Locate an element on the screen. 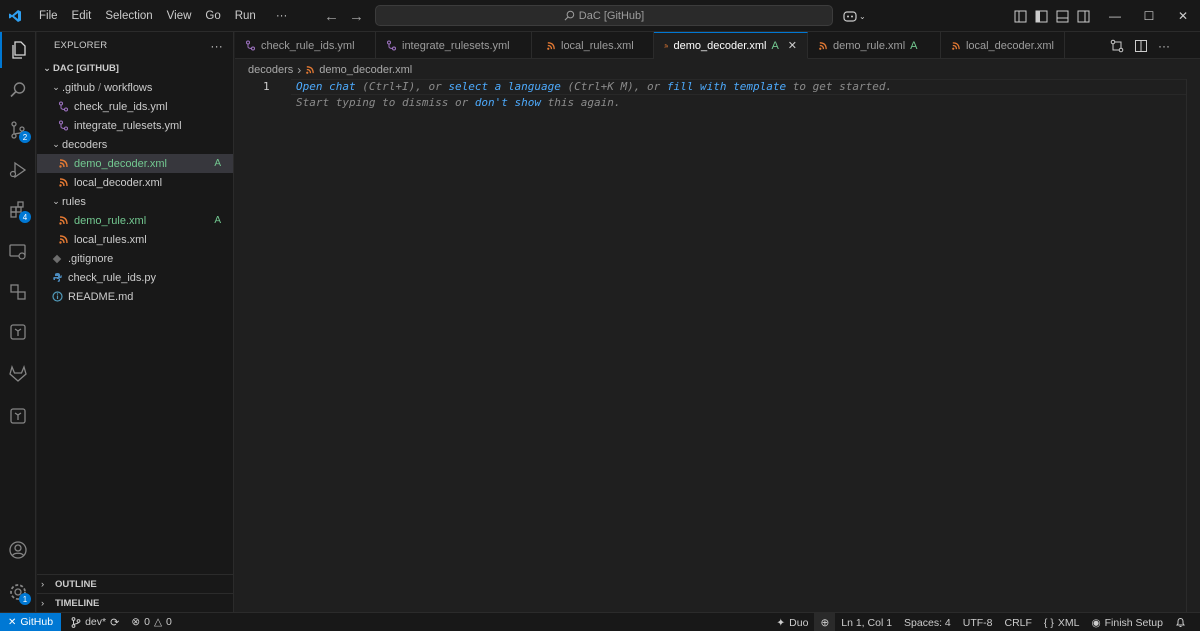 The image size is (1200, 631). folder-rules: ⌄ rules is located at coordinates (135, 201).